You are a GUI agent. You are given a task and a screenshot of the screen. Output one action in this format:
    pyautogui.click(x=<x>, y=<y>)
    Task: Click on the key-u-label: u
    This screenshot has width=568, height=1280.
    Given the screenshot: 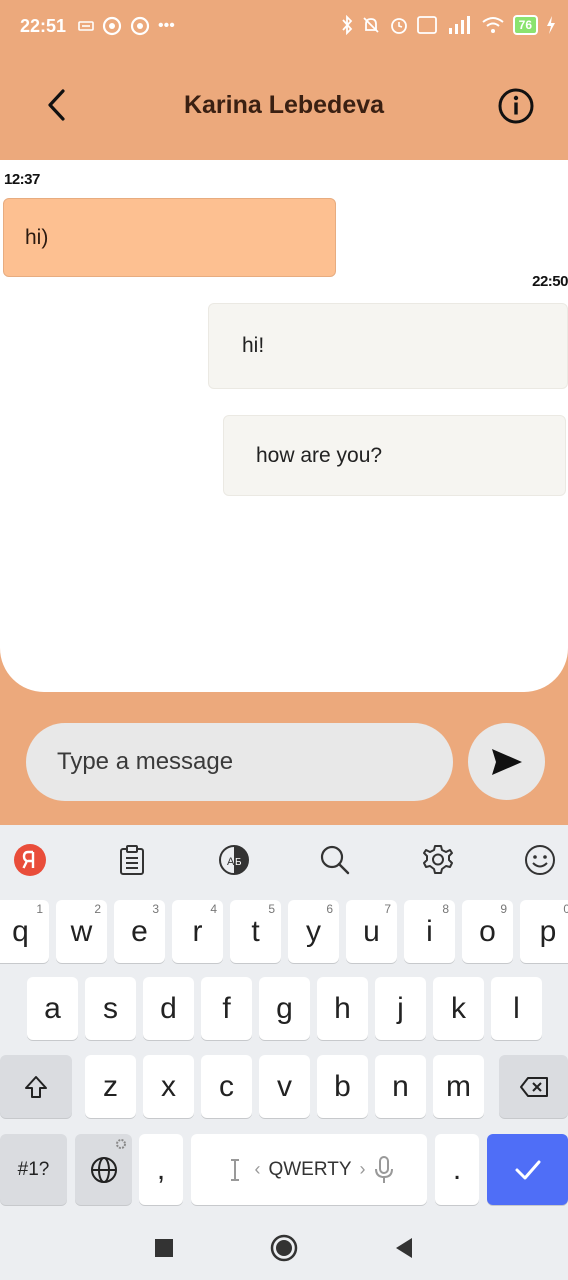 What is the action you would take?
    pyautogui.click(x=371, y=931)
    